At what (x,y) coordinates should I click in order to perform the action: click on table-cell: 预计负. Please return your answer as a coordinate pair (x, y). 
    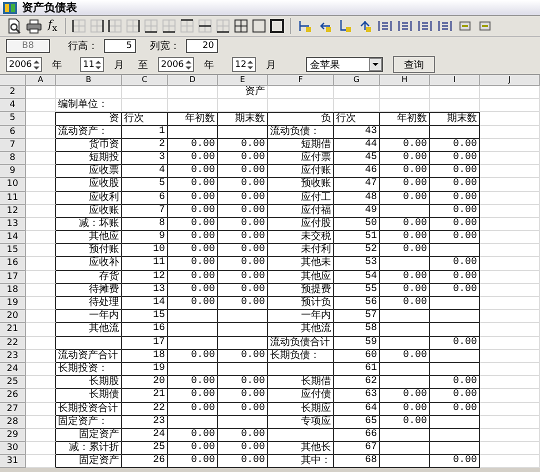
    Looking at the image, I should click on (301, 303).